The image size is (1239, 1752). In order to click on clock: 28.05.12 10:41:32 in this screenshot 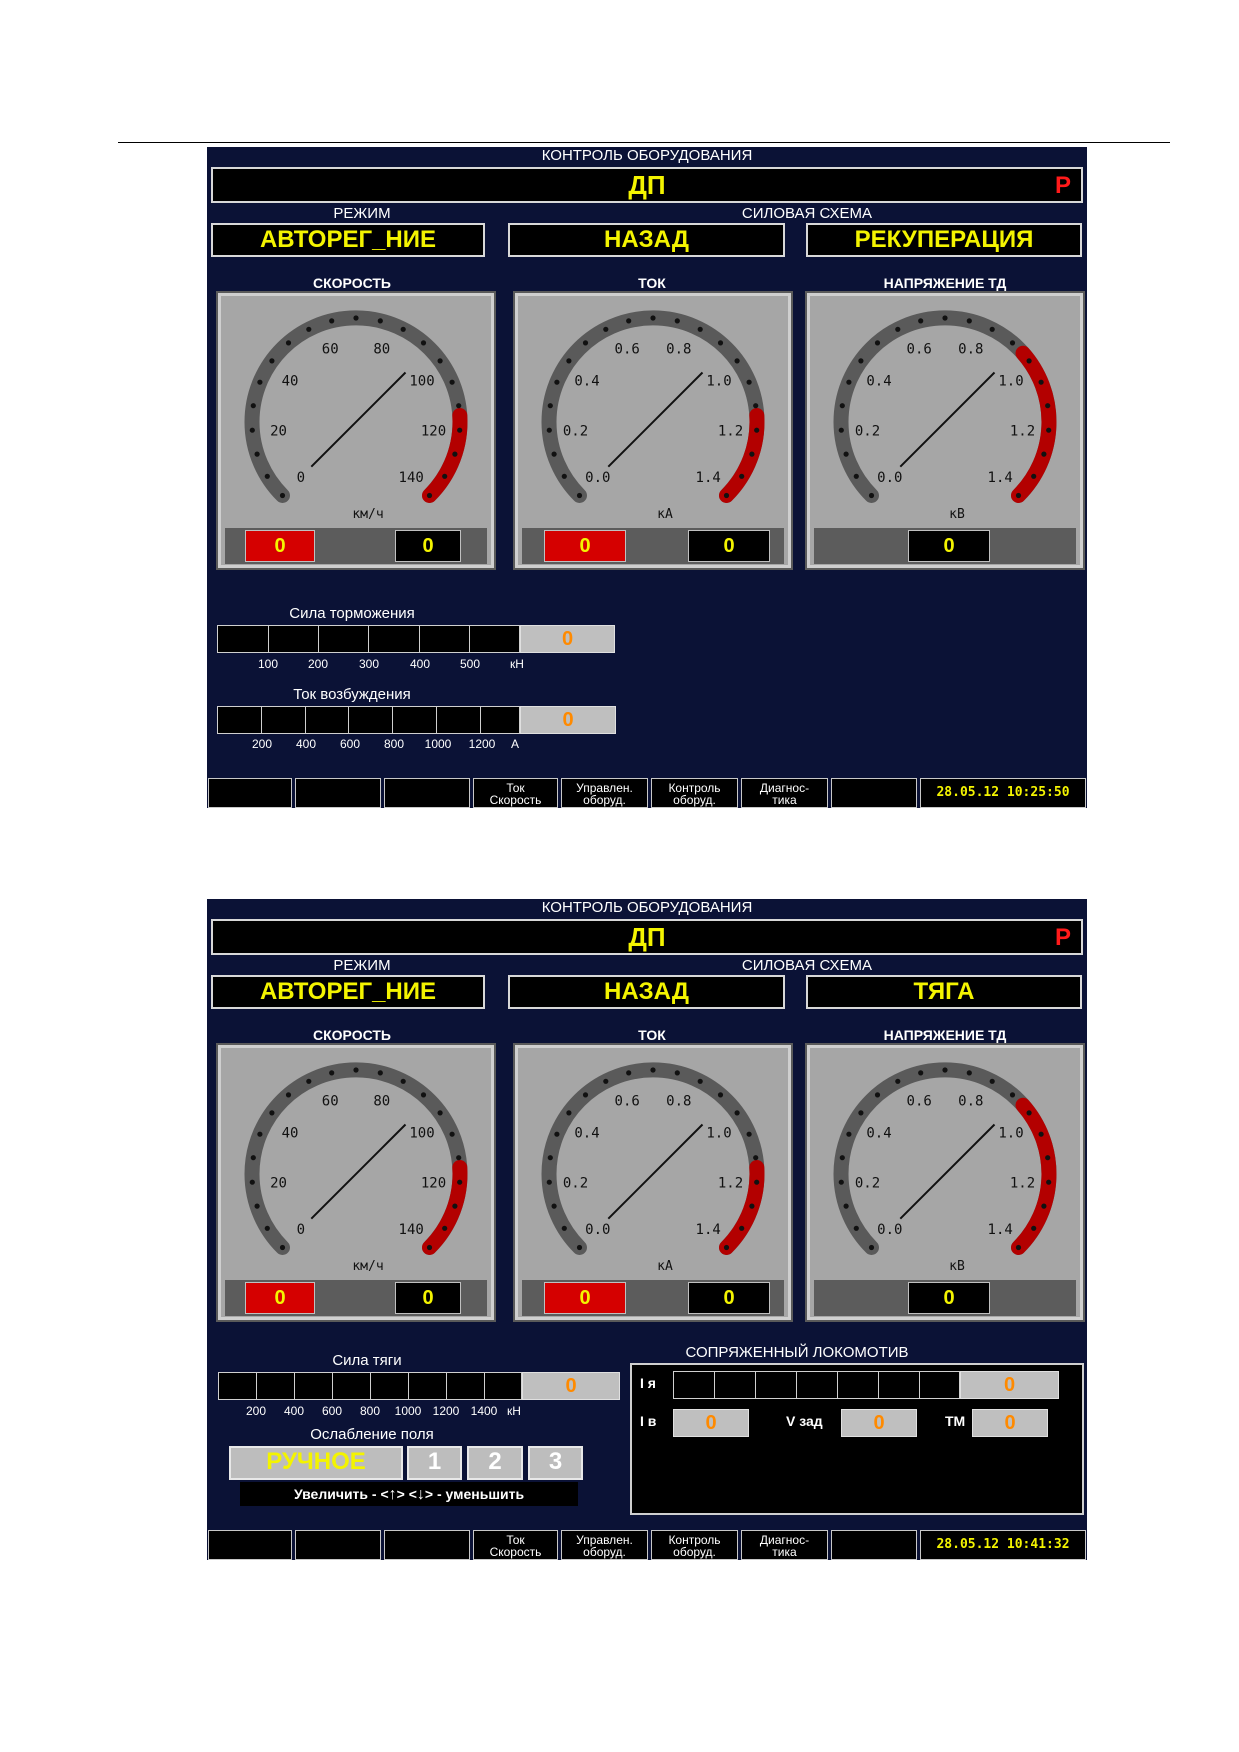, I will do `click(1003, 1545)`.